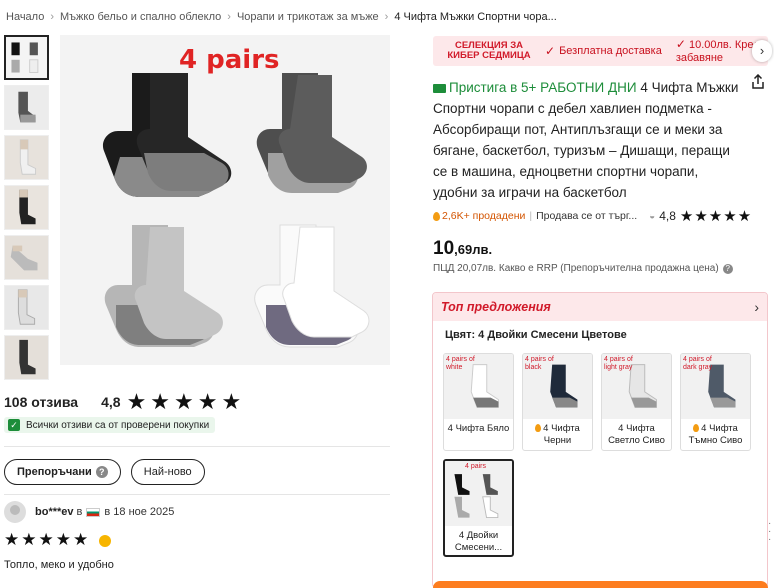  What do you see at coordinates (536, 335) in the screenshot?
I see `color-label: Цвят: 4 Двойки Смесени Цветове` at bounding box center [536, 335].